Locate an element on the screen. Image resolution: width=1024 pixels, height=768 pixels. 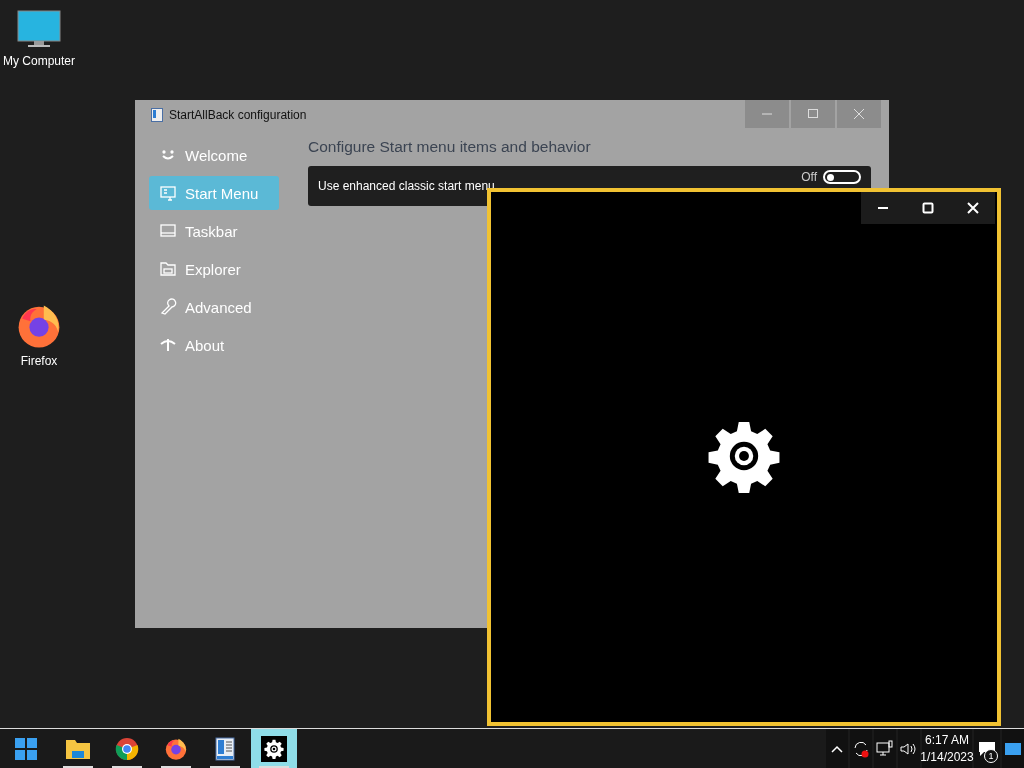
nav-item: Advanced is located at coordinates (214, 307).